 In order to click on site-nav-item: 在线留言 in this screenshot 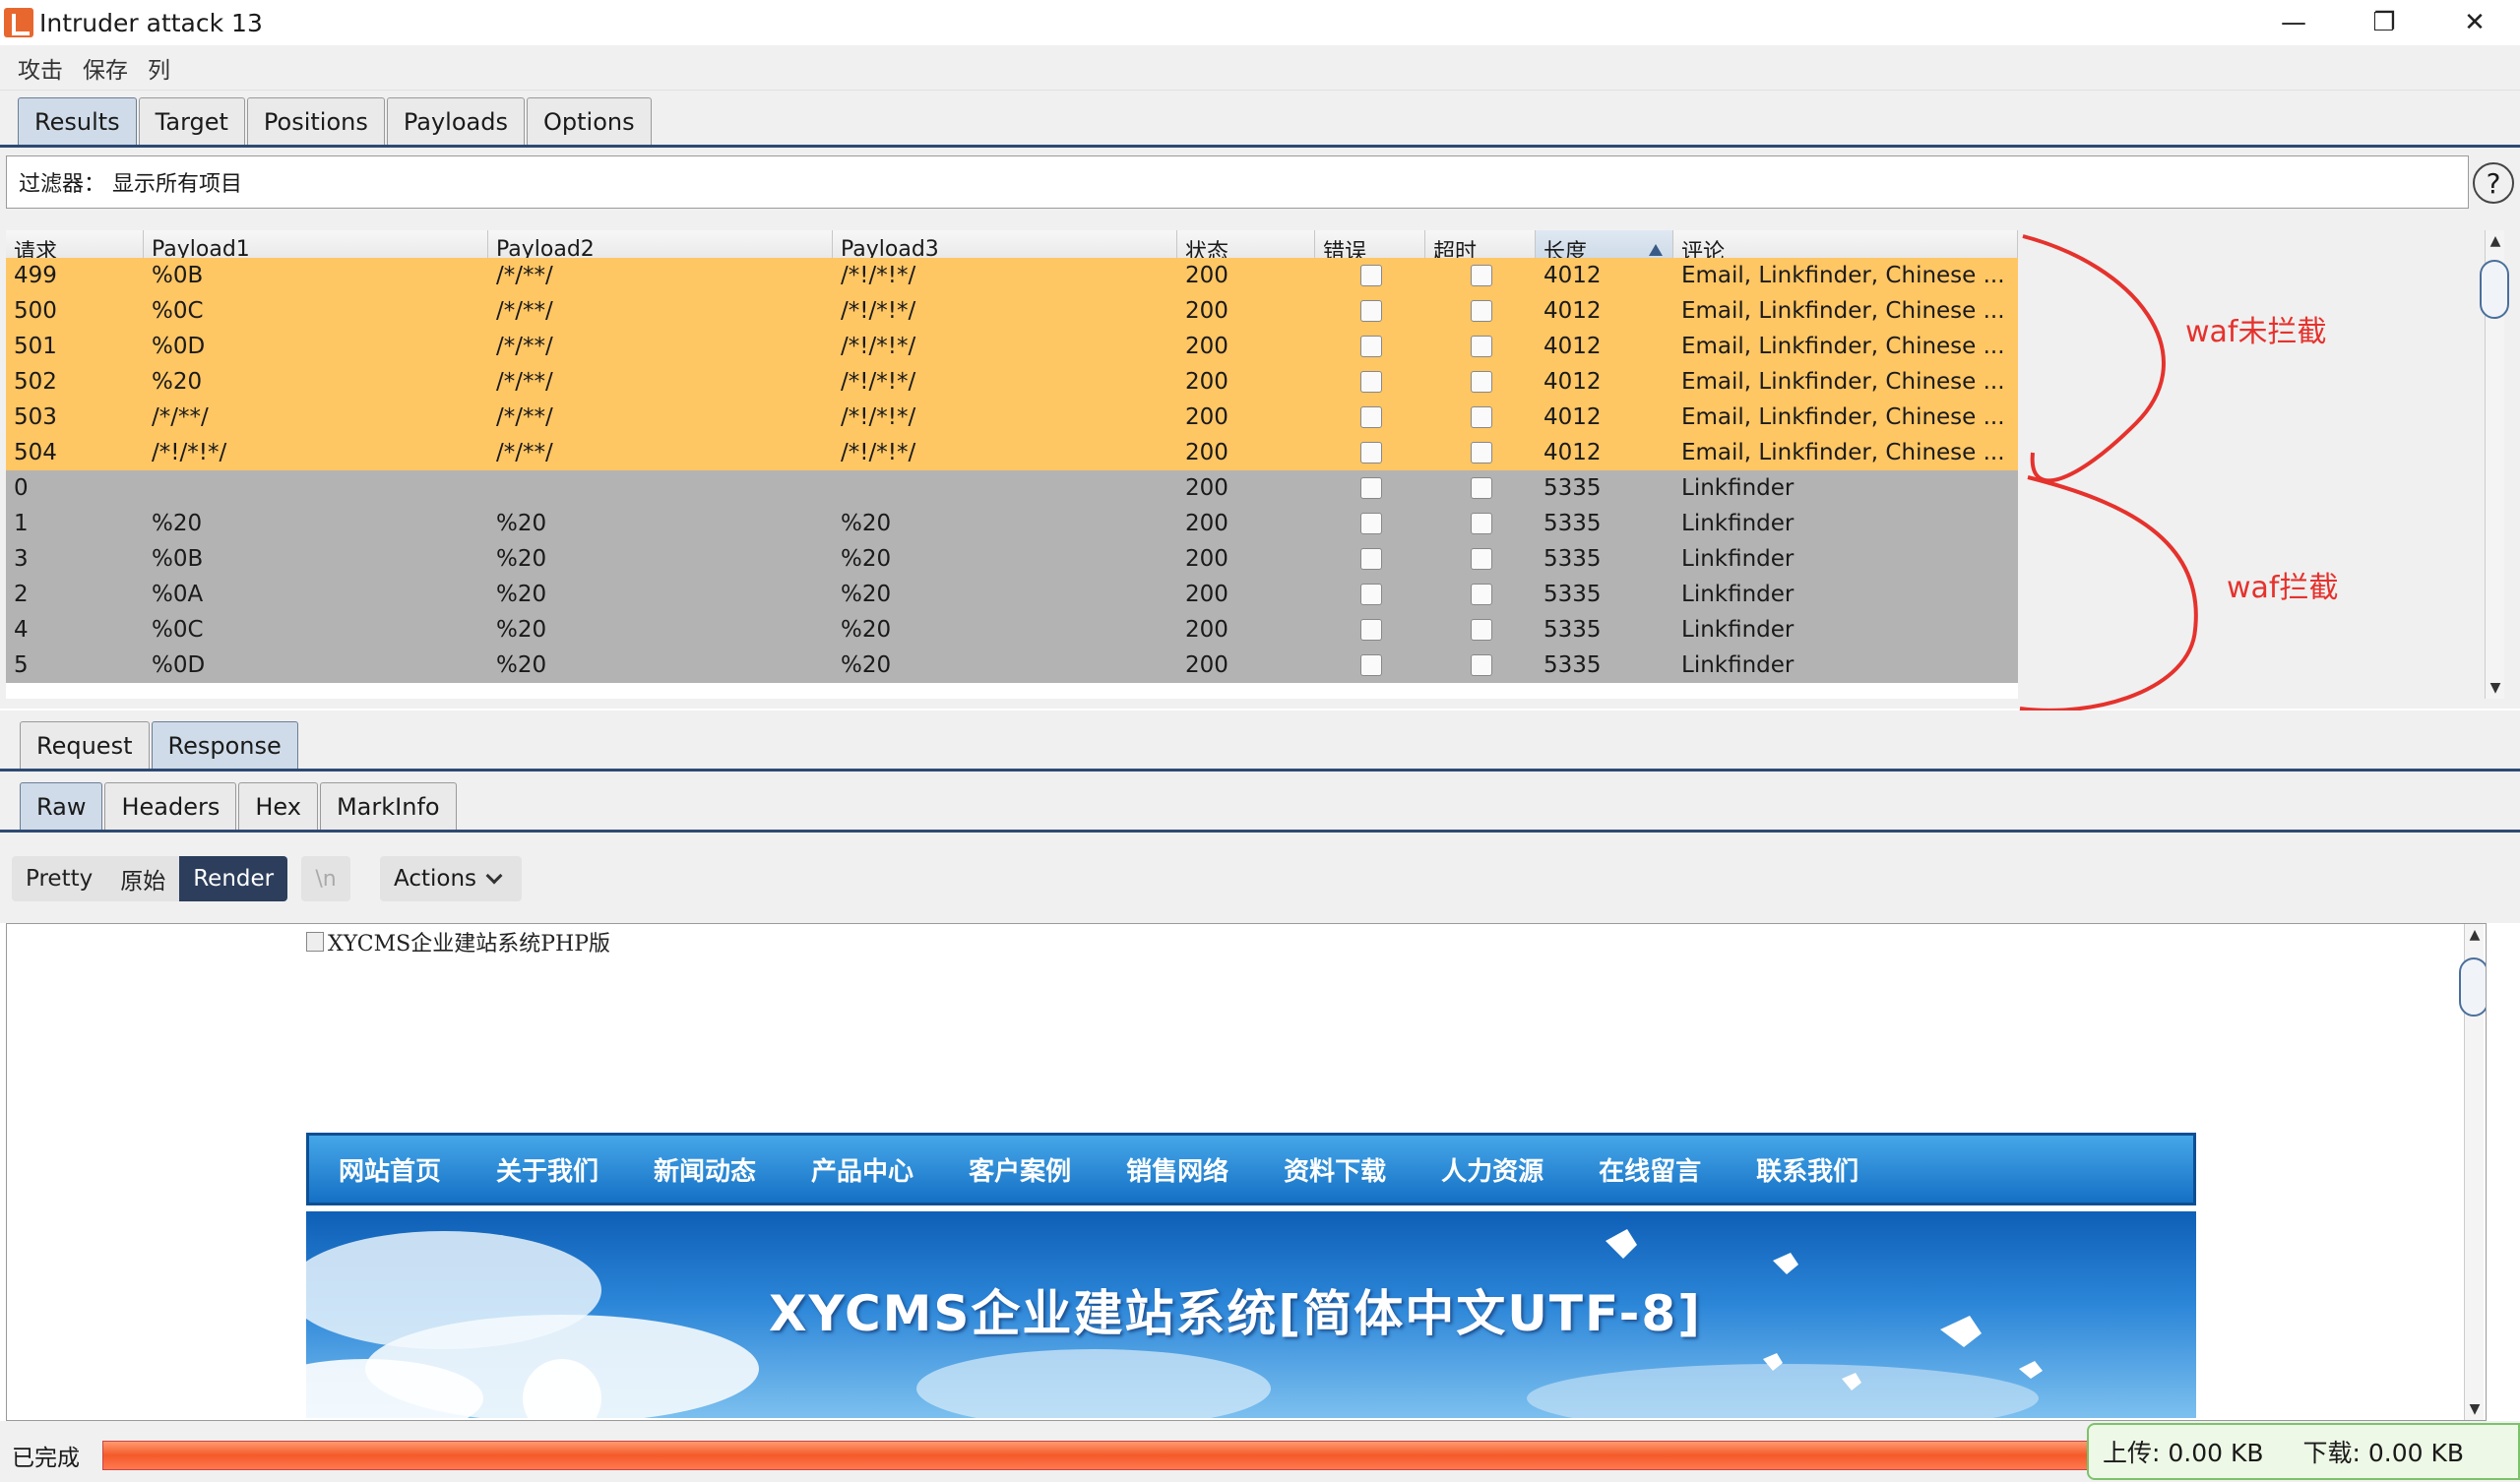, I will do `click(1650, 1169)`.